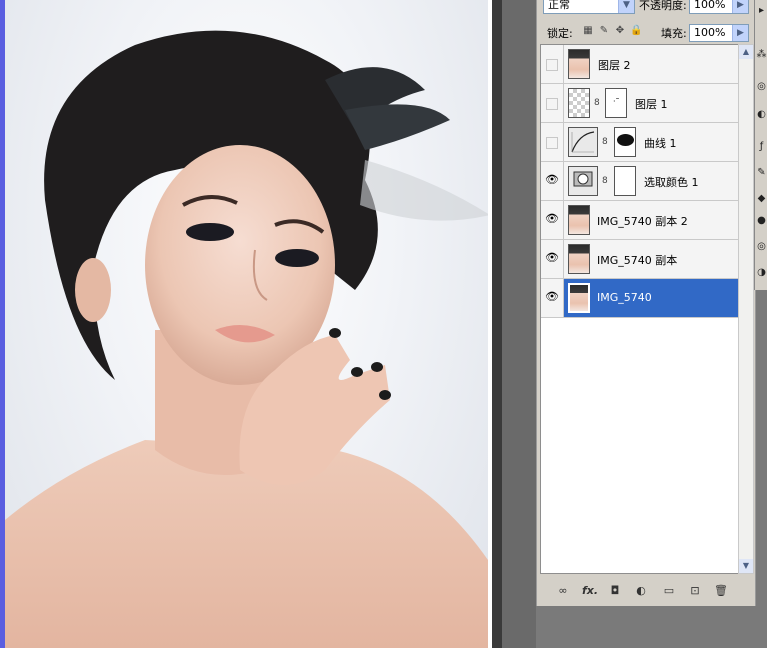 The image size is (767, 648). I want to click on panel-icon-8: ●, so click(761, 221).